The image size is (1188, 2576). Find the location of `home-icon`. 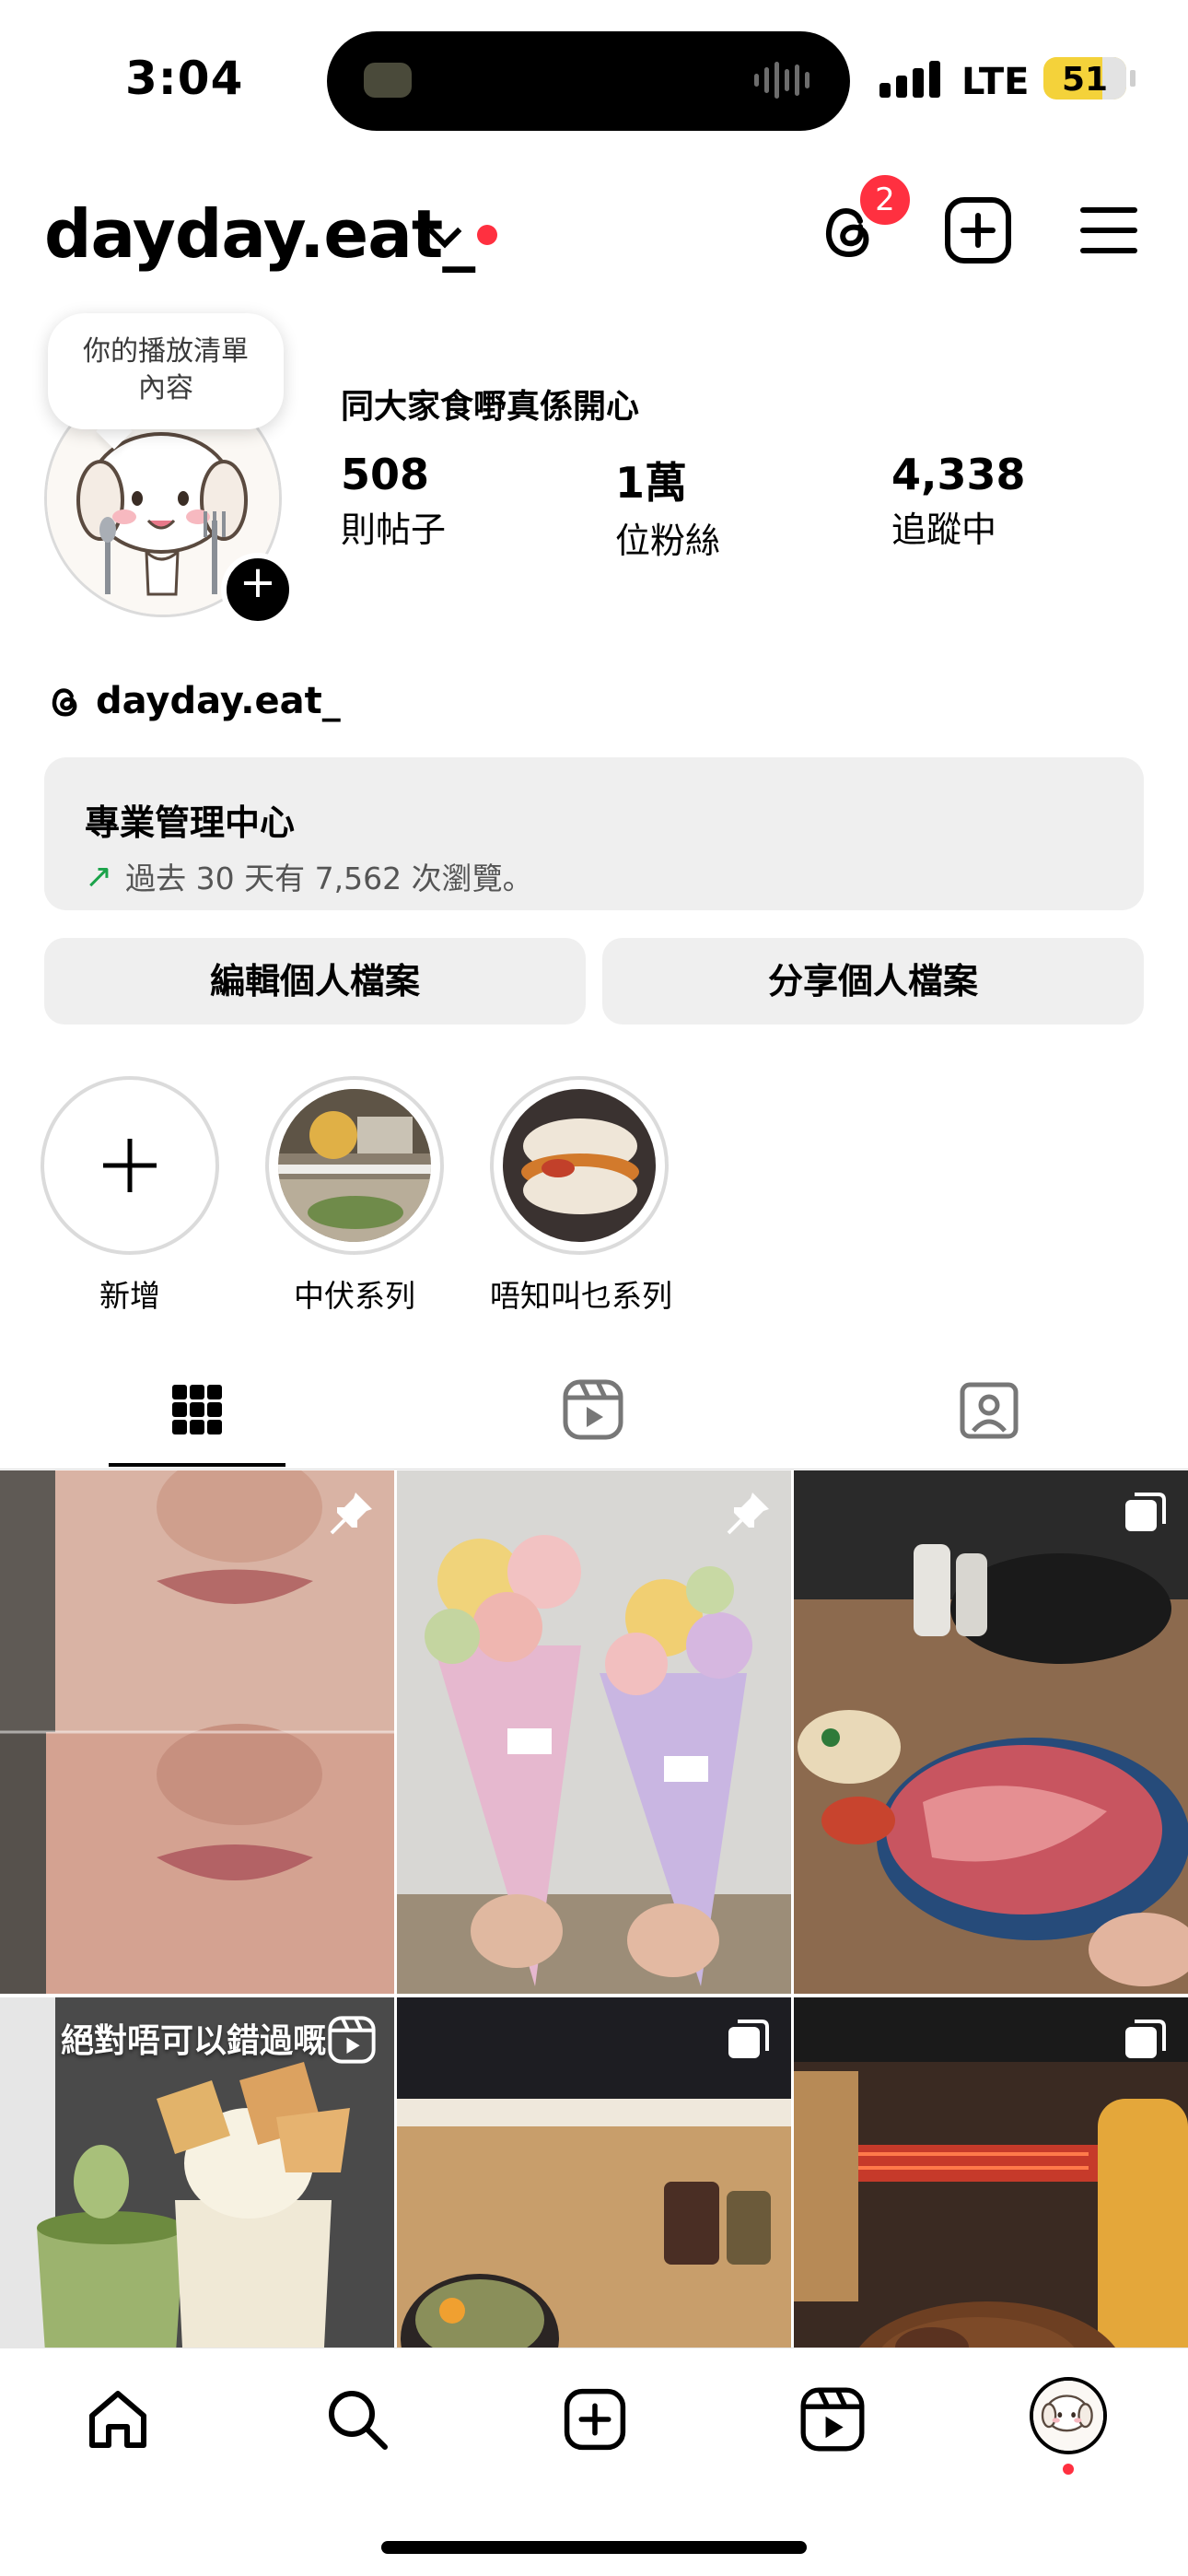

home-icon is located at coordinates (117, 2419).